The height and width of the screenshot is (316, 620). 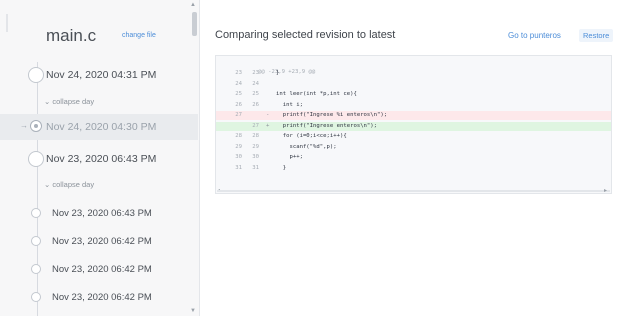 What do you see at coordinates (316, 94) in the screenshot?
I see `code-text: int leer(int *p,int ce){` at bounding box center [316, 94].